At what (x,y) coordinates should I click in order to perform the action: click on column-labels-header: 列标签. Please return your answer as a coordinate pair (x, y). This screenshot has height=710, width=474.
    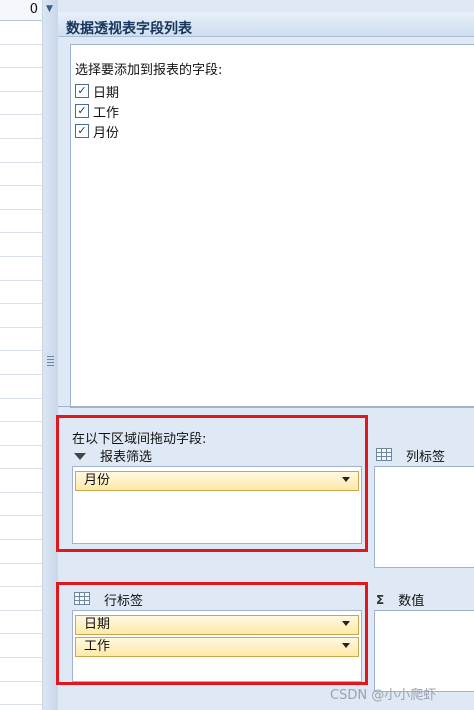
    Looking at the image, I should click on (410, 455).